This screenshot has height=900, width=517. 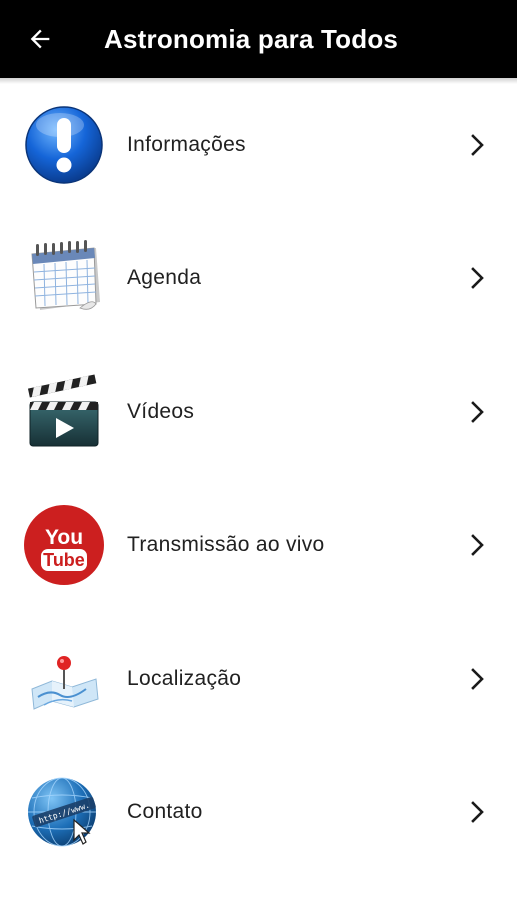 What do you see at coordinates (164, 278) in the screenshot?
I see `menu-item-label: Agenda` at bounding box center [164, 278].